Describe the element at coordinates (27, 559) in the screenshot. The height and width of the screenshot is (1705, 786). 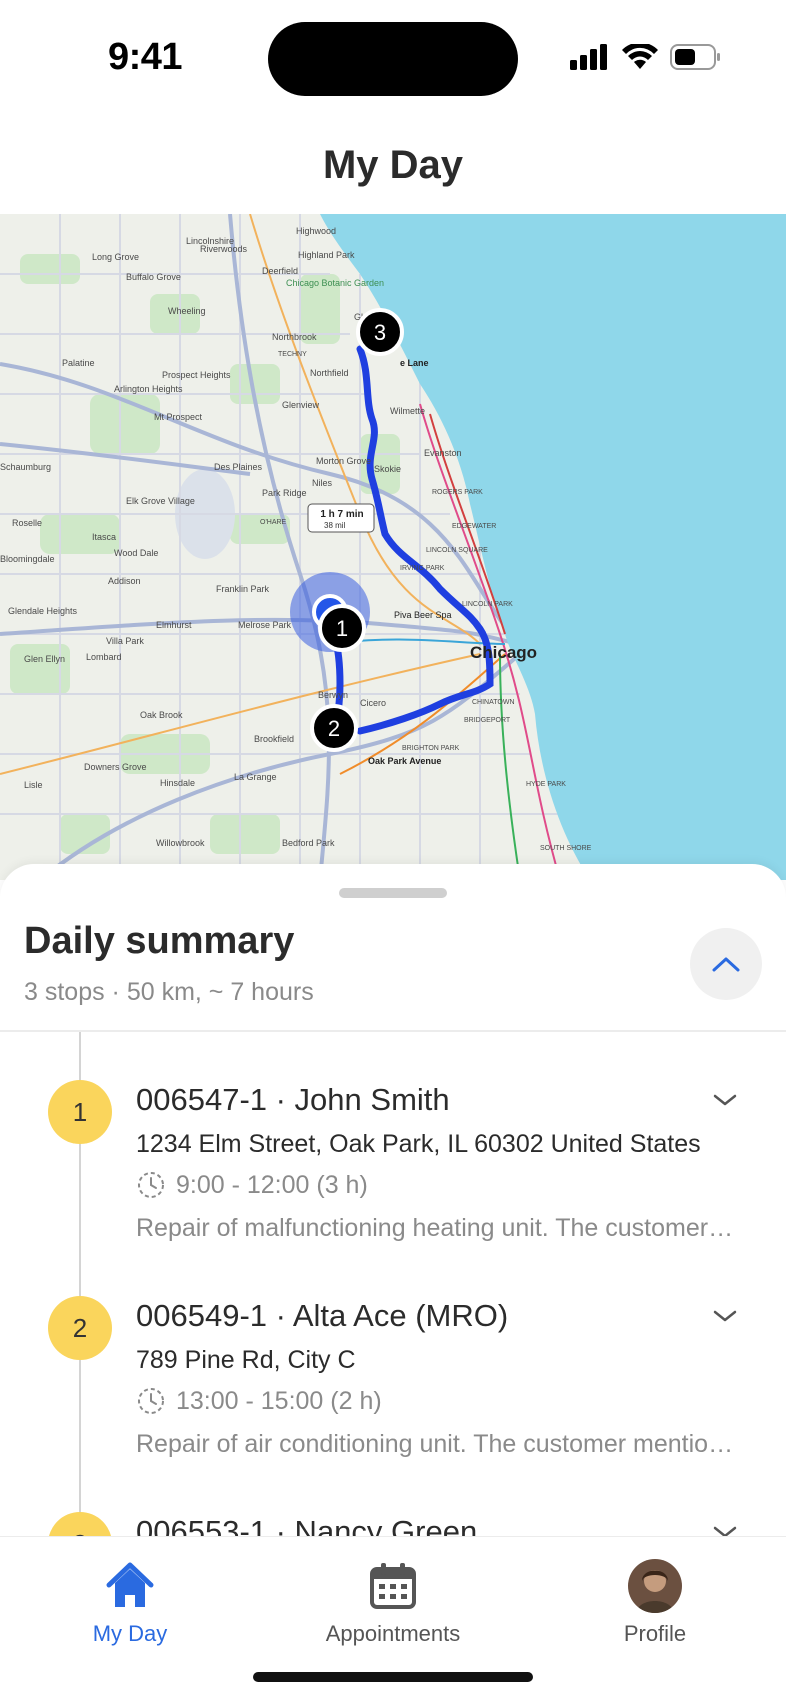
I see `label-bloomingdale: Bloomingdale` at that location.